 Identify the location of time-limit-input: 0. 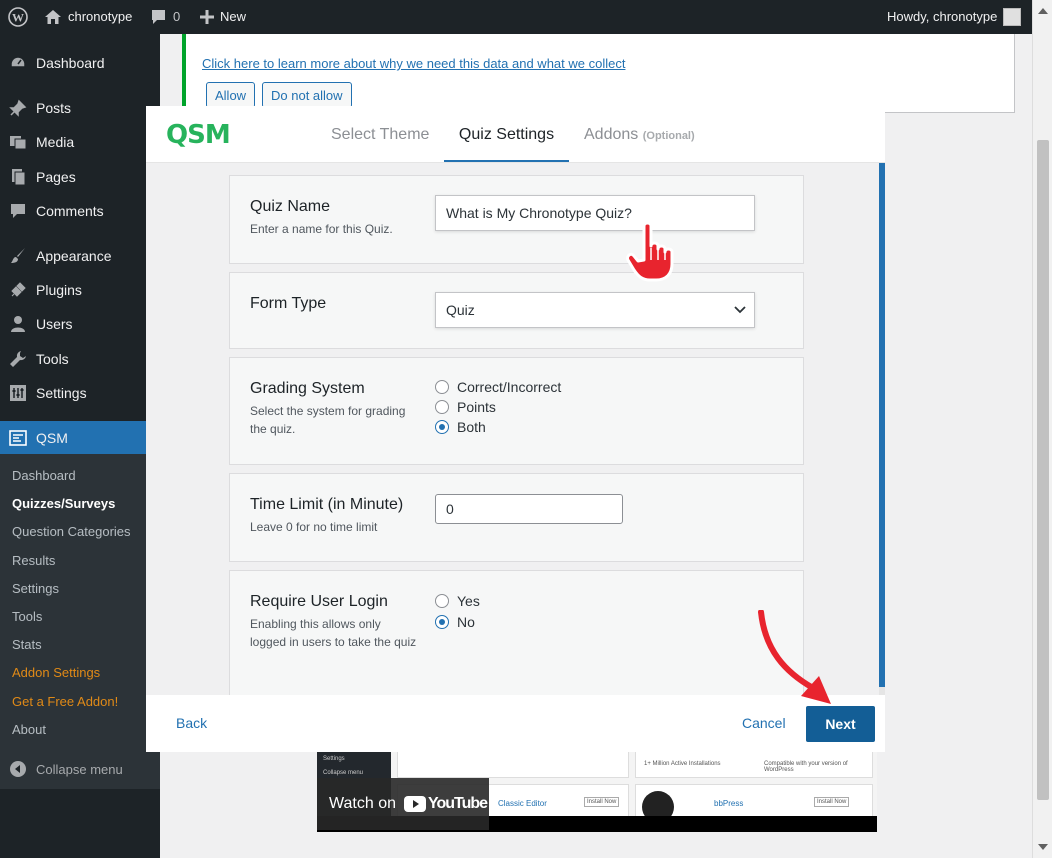
(529, 509).